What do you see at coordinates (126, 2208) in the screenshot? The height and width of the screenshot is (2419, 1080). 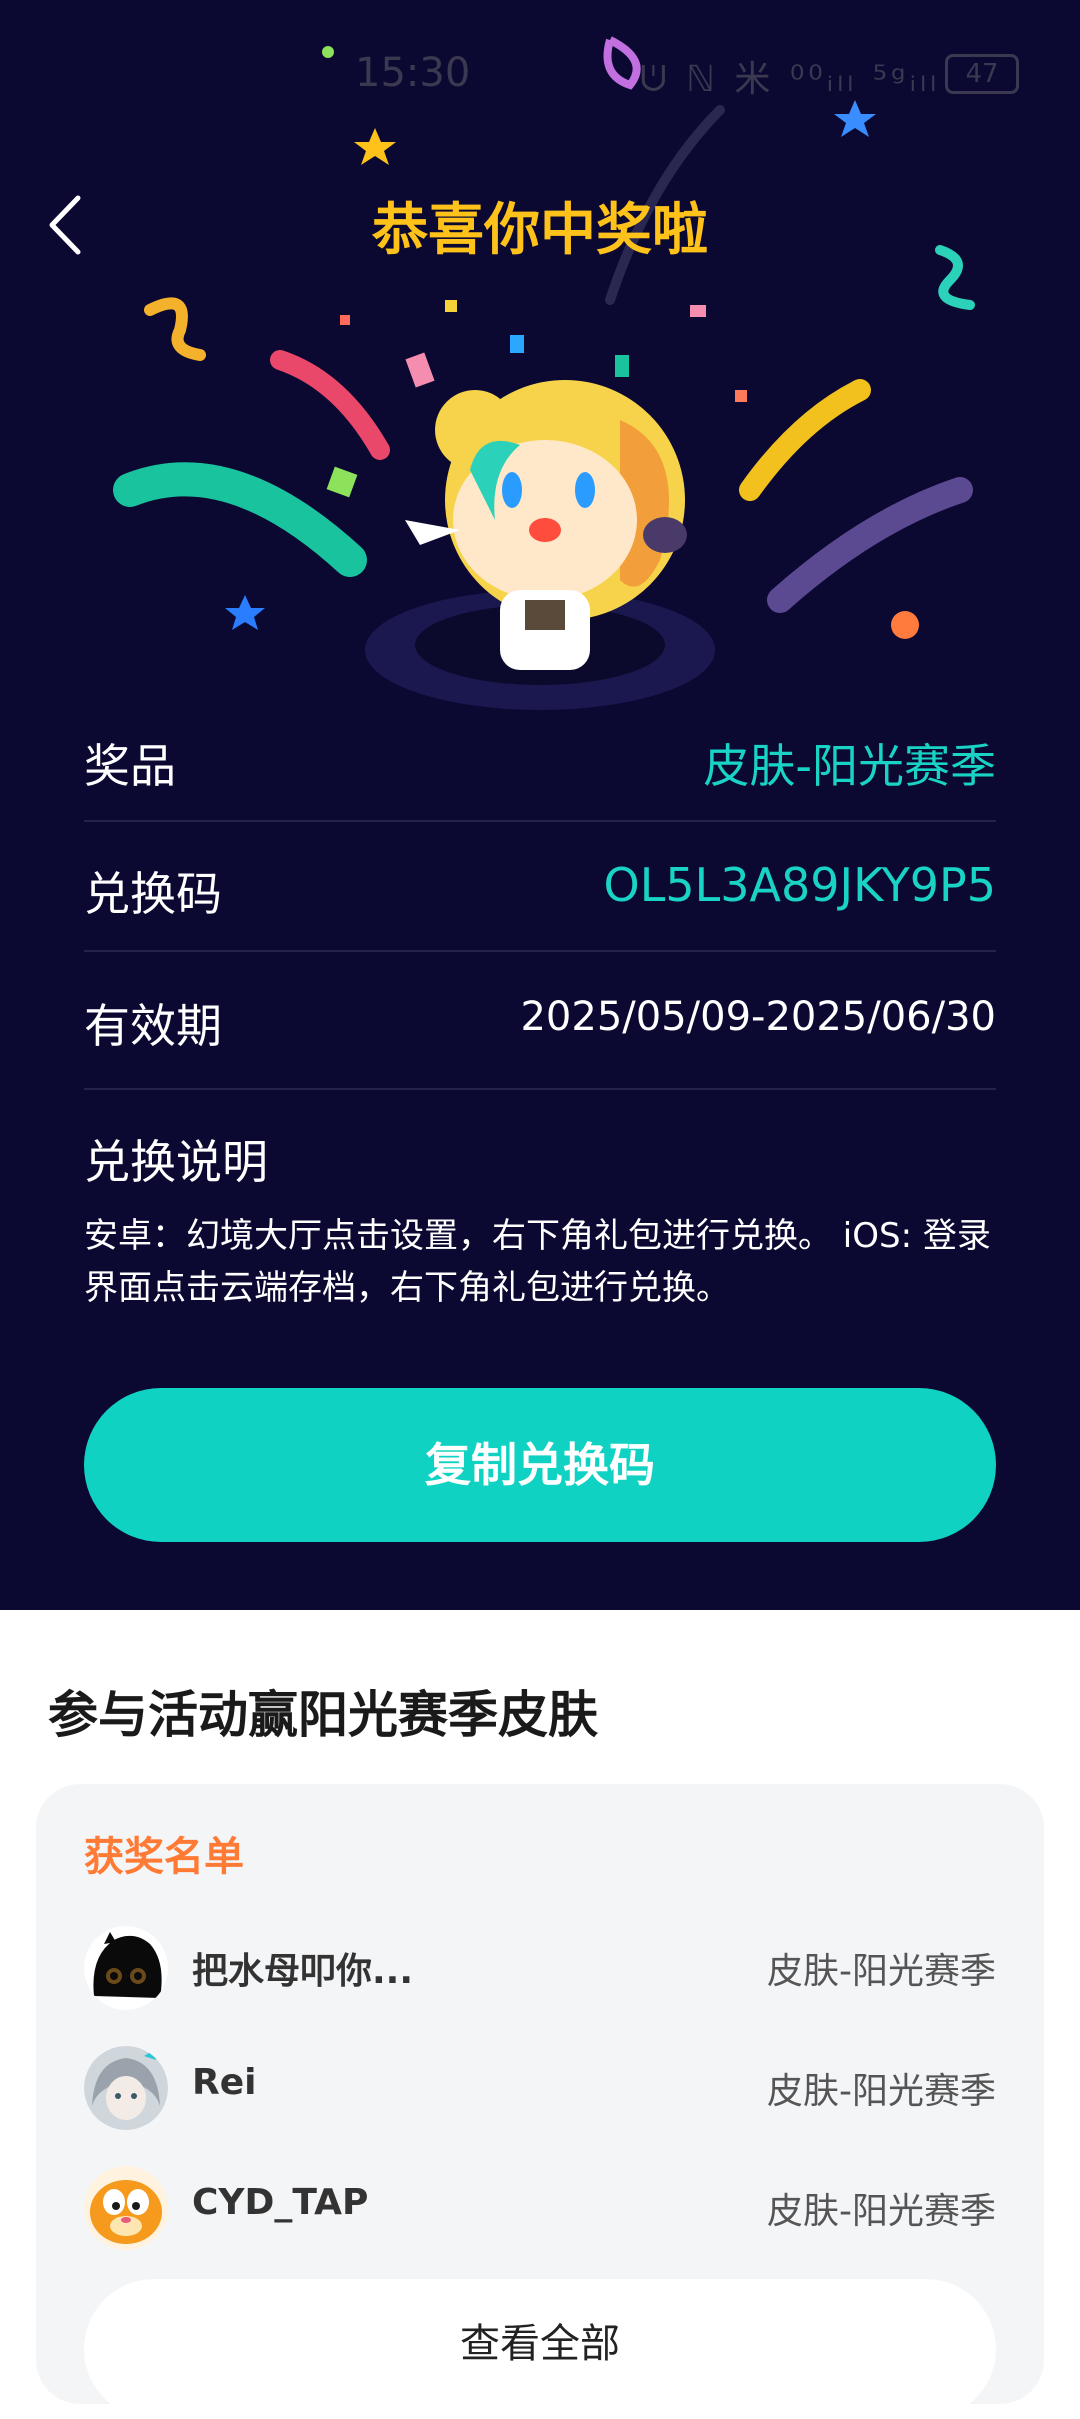 I see `garfield-avatar` at bounding box center [126, 2208].